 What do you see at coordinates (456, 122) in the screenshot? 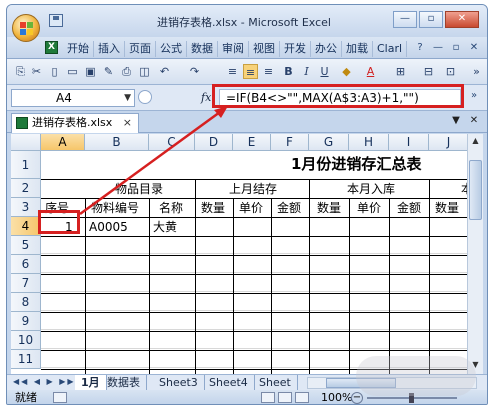
I see `workbook-list-icon: ▼` at bounding box center [456, 122].